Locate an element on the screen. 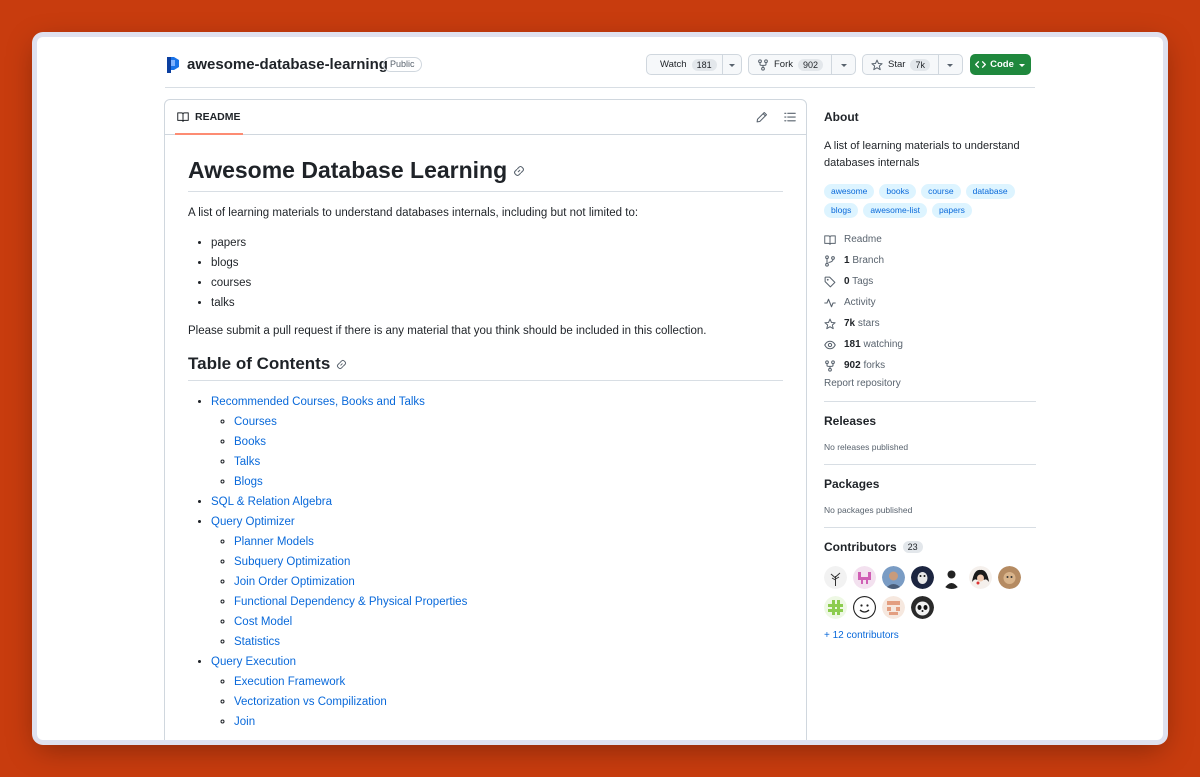 Image resolution: width=1200 pixels, height=777 pixels. toc-link: Statistics is located at coordinates (257, 642).